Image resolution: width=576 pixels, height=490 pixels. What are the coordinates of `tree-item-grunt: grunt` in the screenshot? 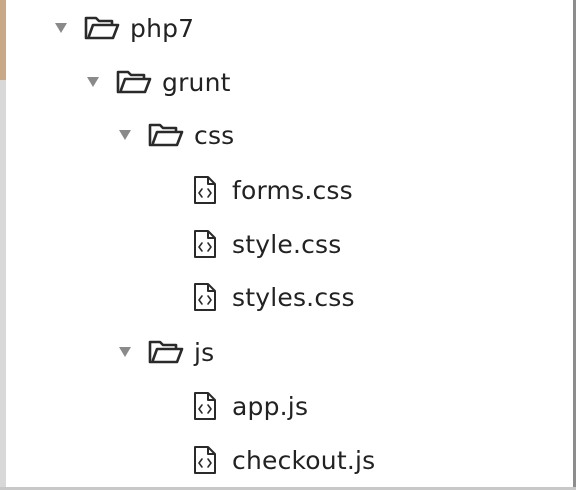 It's located at (157, 82).